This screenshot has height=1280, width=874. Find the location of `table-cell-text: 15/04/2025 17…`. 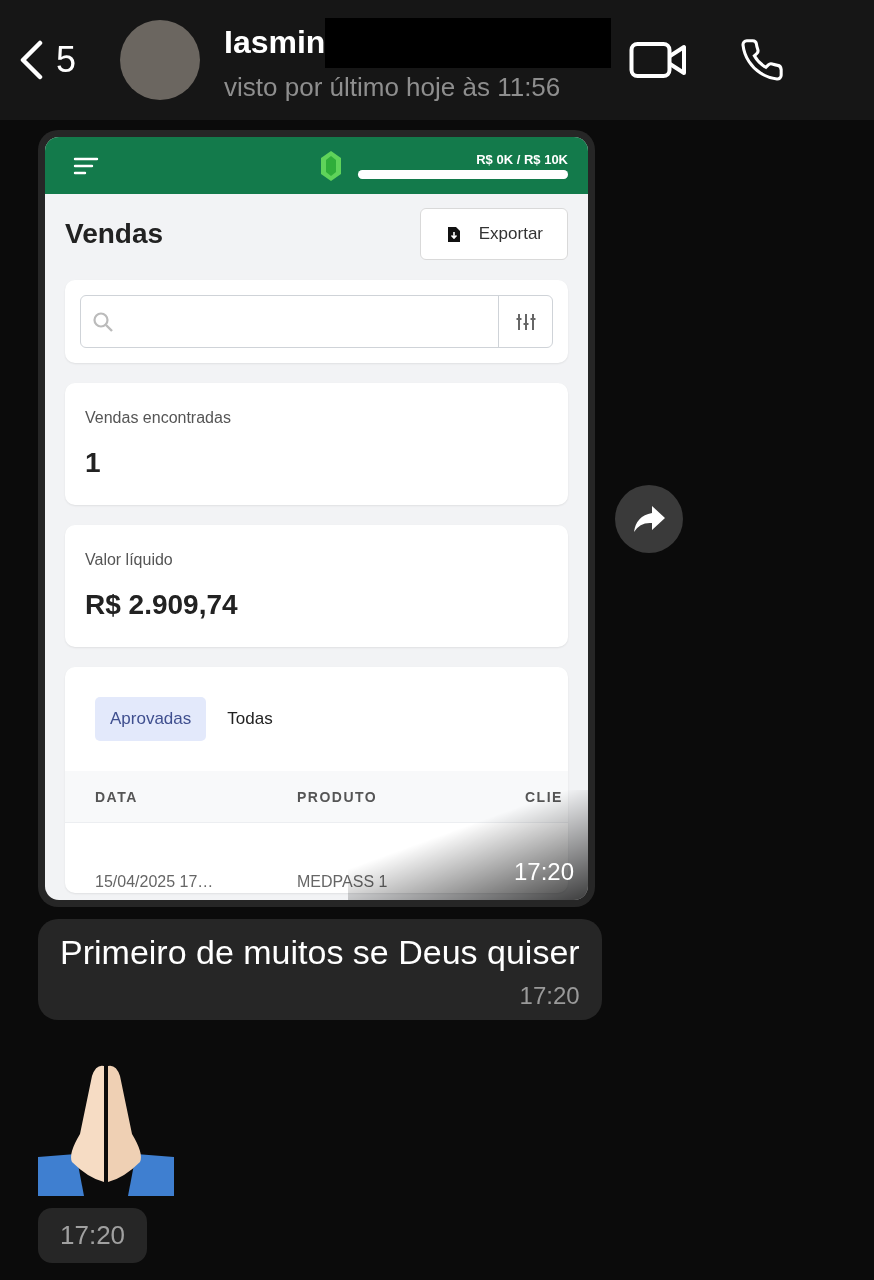

table-cell-text: 15/04/2025 17… is located at coordinates (155, 882).